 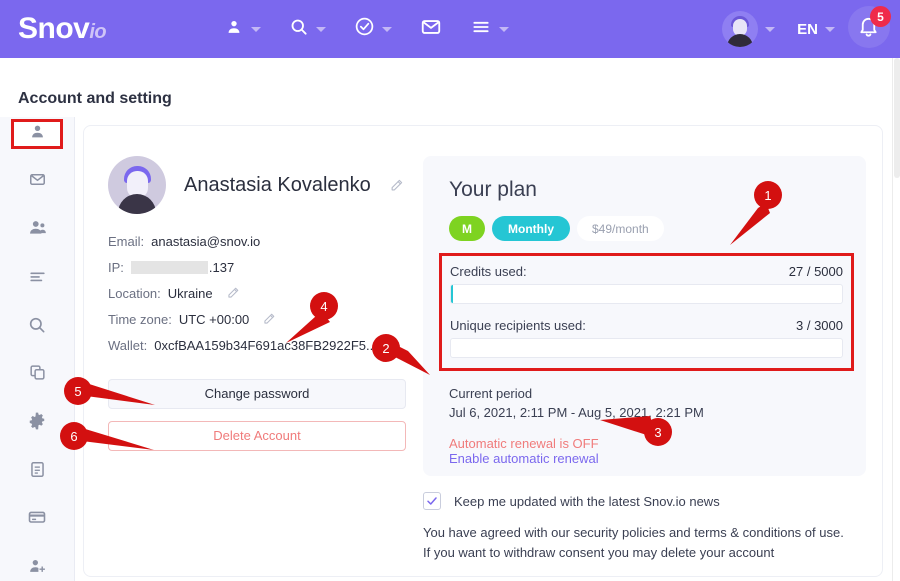 I want to click on credits-value: 27 / 5000, so click(x=815, y=271).